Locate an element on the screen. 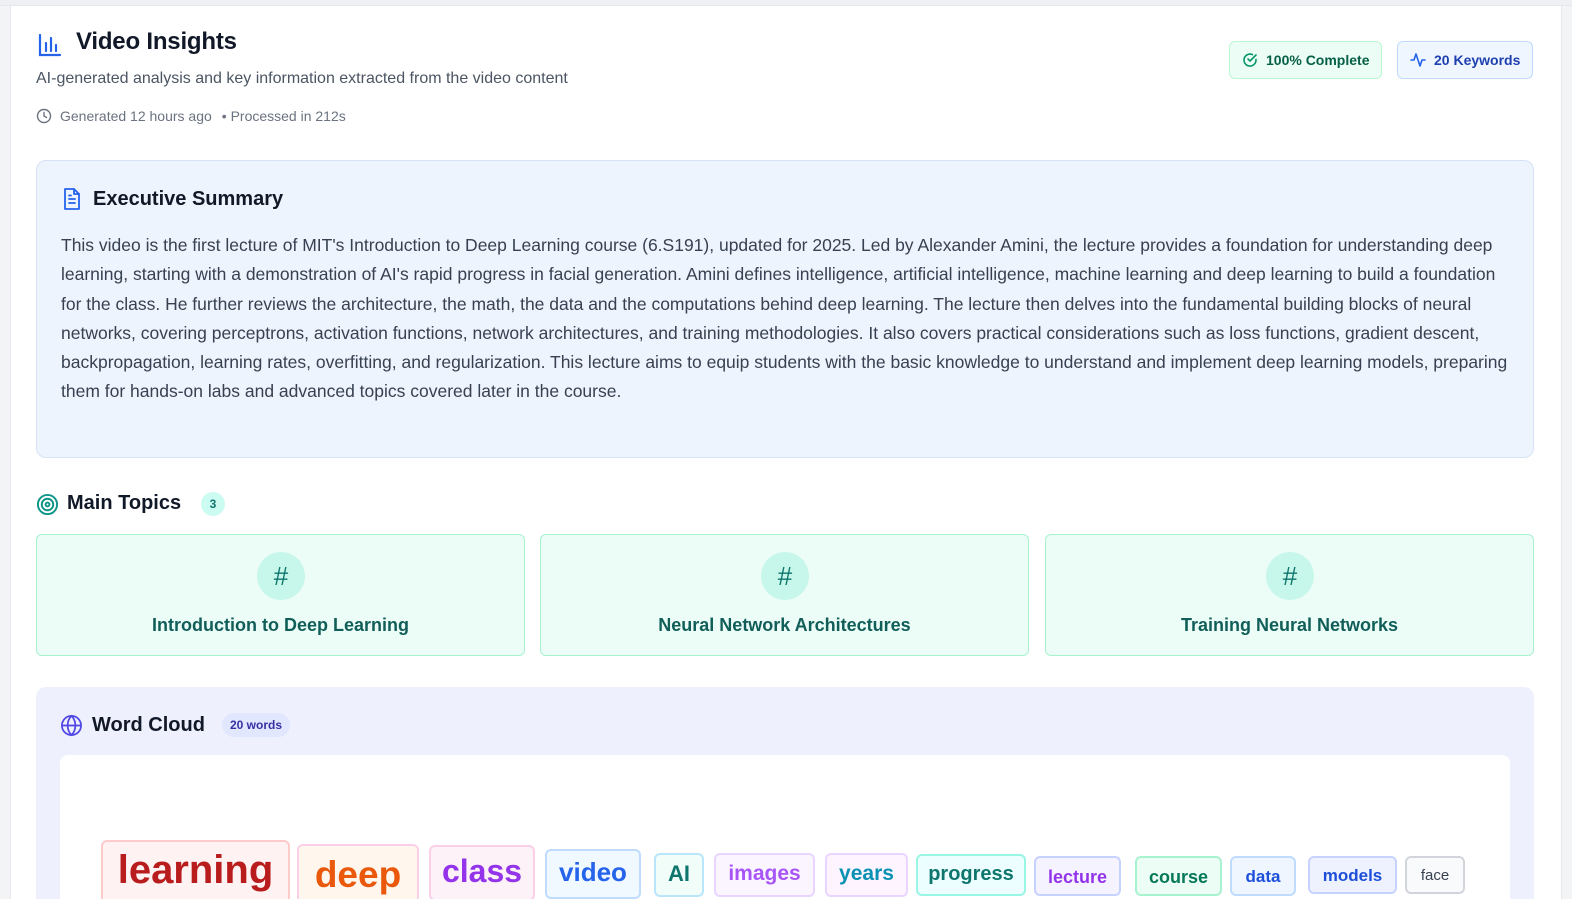 Image resolution: width=1572 pixels, height=899 pixels. topic-label: Neural Network Architectures is located at coordinates (784, 625).